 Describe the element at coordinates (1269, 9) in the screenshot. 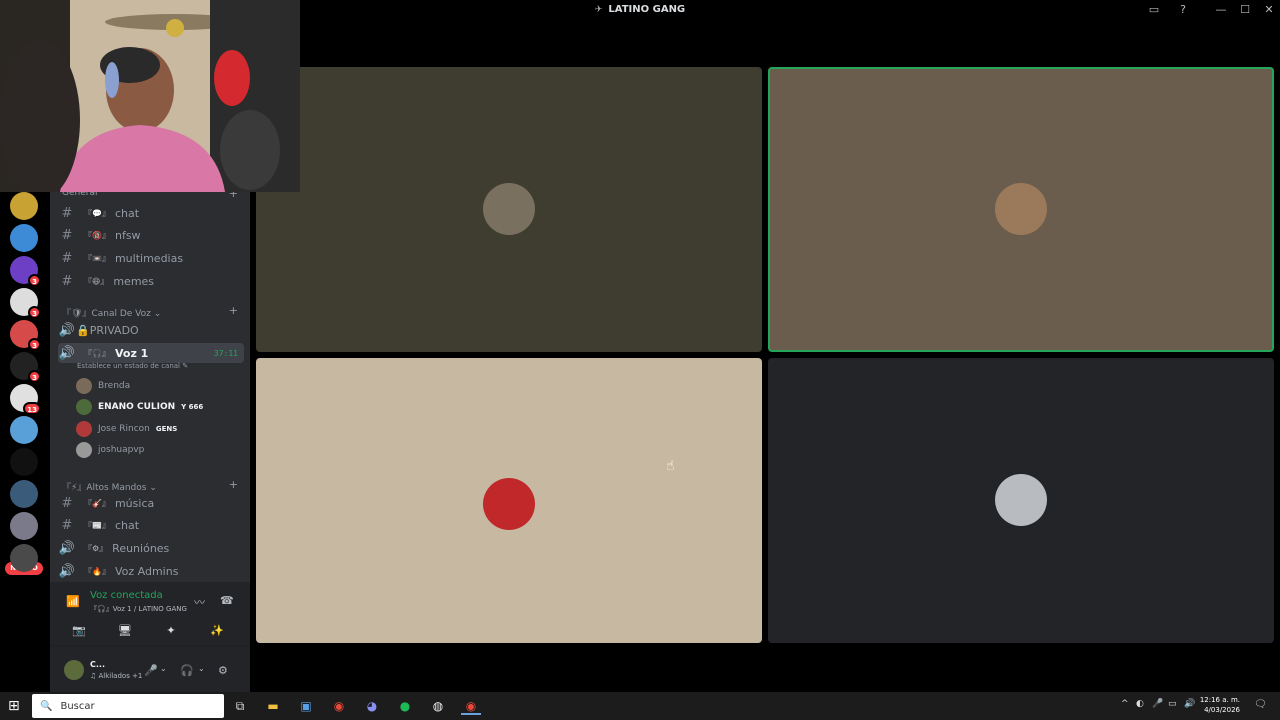

I see `close-button: ✕` at that location.